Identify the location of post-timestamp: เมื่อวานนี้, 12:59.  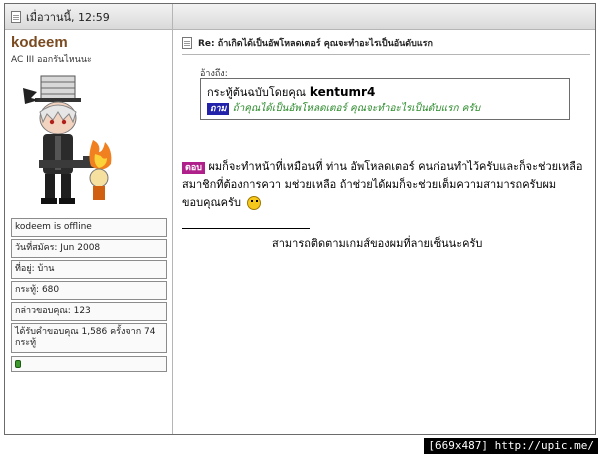
(68, 17).